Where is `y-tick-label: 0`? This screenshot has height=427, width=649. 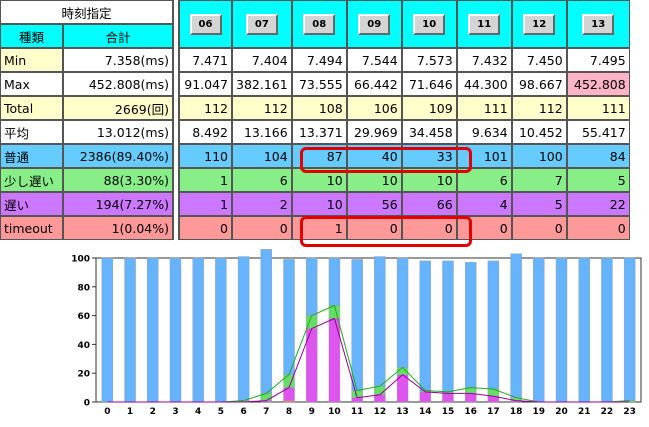
y-tick-label: 0 is located at coordinates (87, 404).